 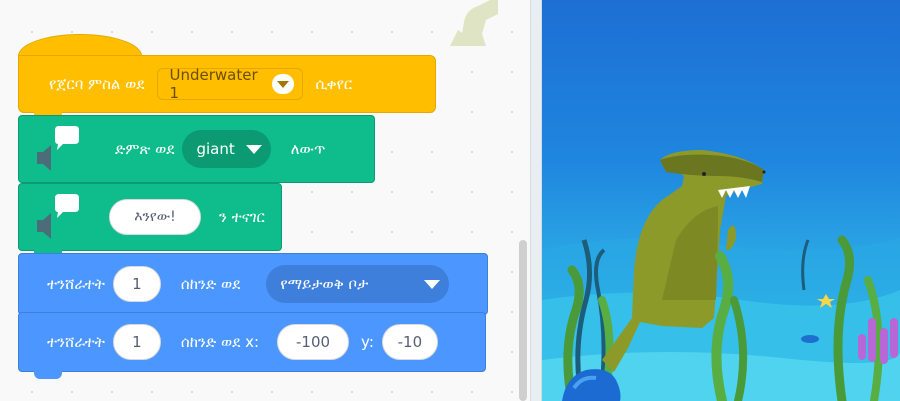 What do you see at coordinates (409, 342) in the screenshot?
I see `y-value-input: -10` at bounding box center [409, 342].